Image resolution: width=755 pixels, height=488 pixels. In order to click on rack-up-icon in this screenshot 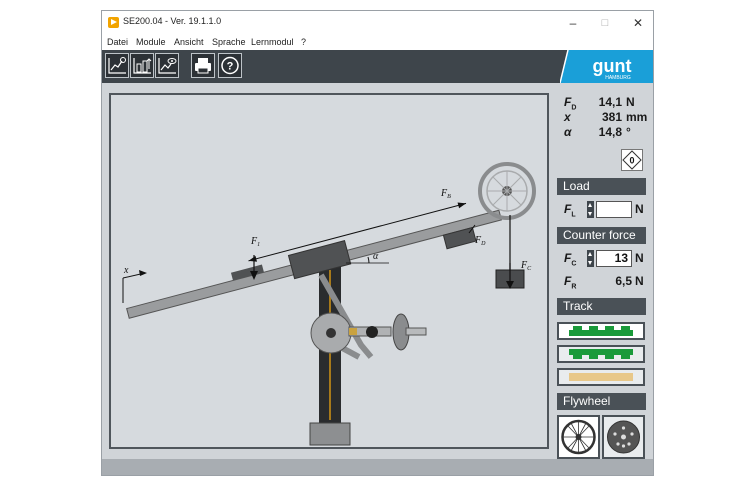, I will do `click(601, 331)`.